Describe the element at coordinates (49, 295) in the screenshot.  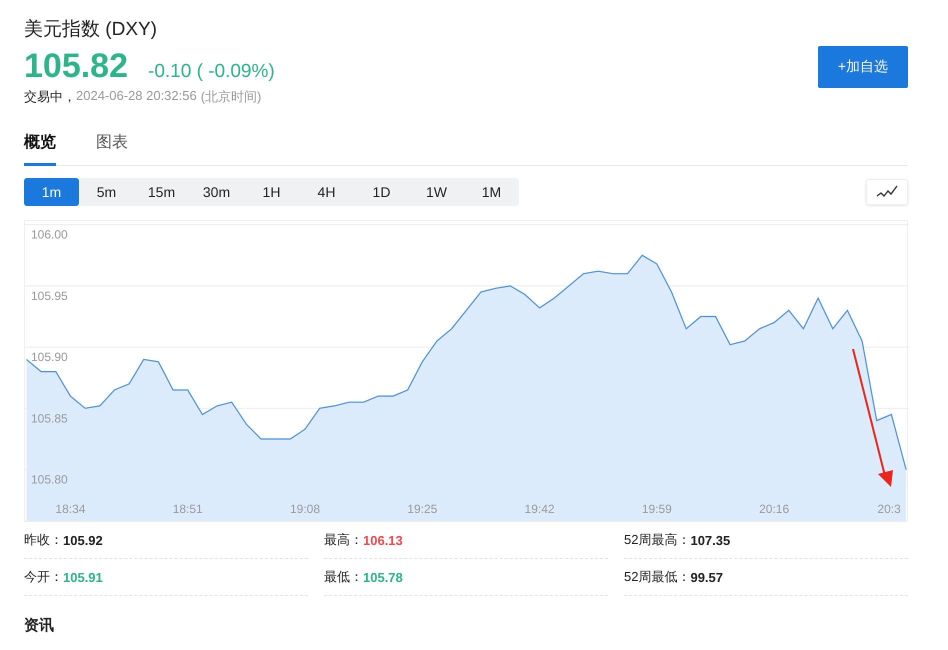
I see `y-axis-label: 105.95` at that location.